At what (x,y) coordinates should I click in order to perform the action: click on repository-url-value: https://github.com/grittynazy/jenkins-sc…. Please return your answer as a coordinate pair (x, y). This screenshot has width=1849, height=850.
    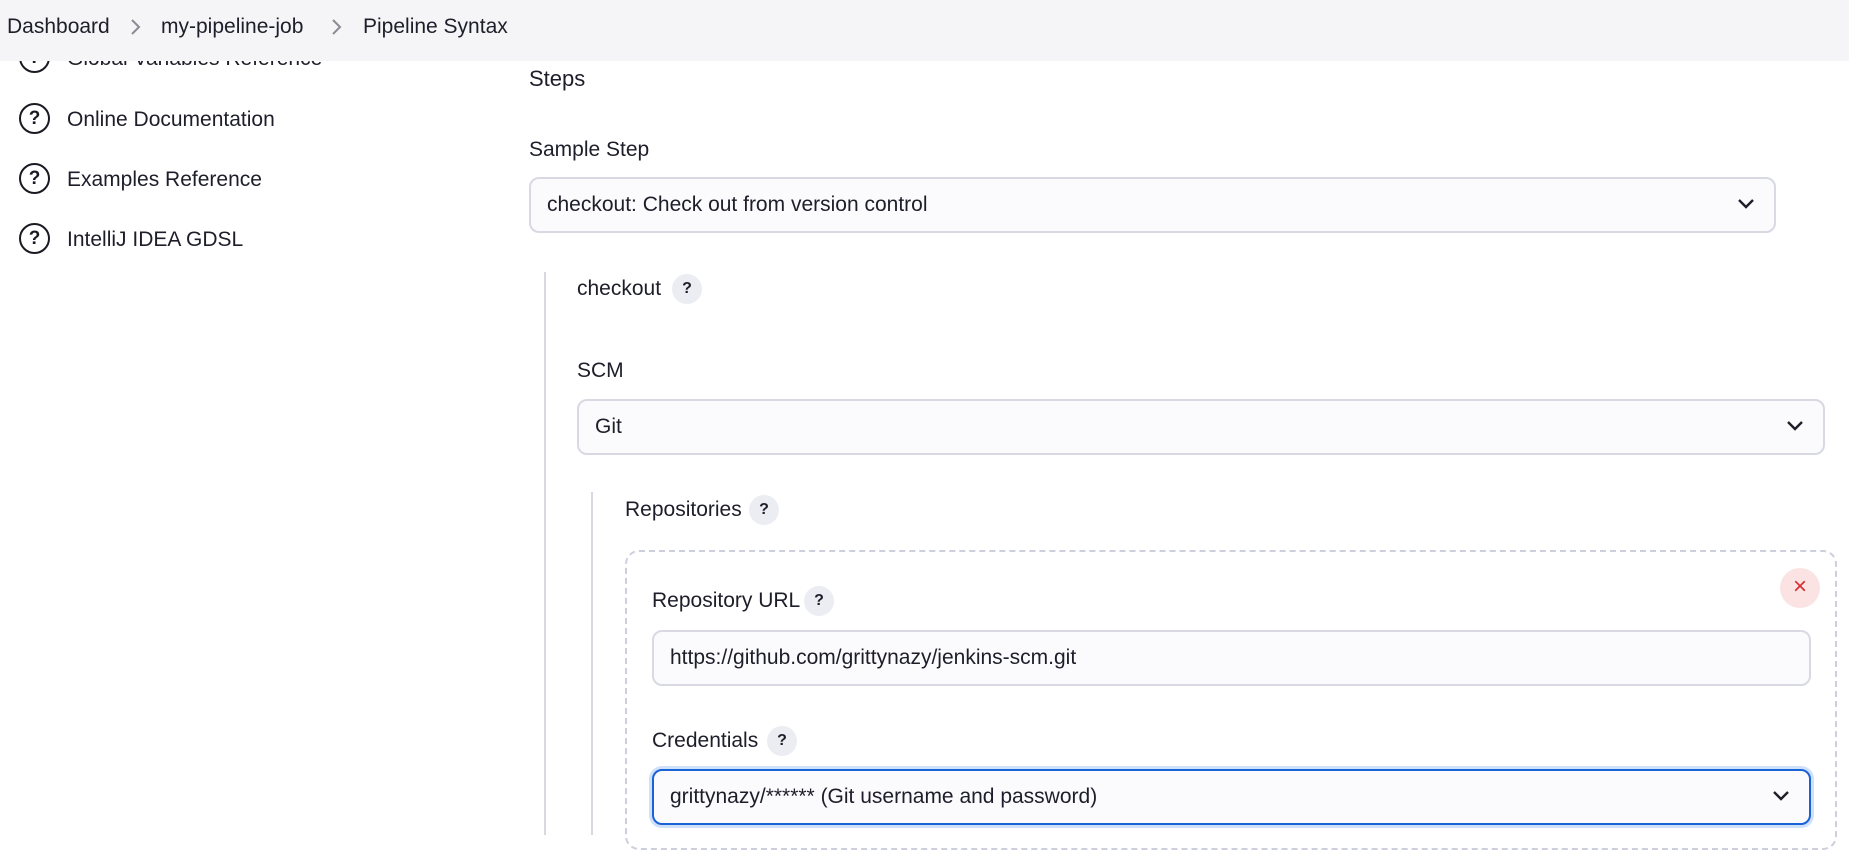
    Looking at the image, I should click on (873, 657).